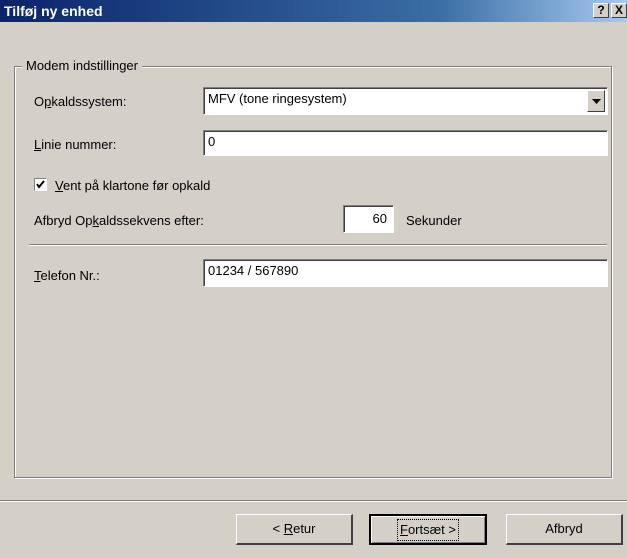 Image resolution: width=627 pixels, height=558 pixels. Describe the element at coordinates (313, 501) in the screenshot. I see `bottom-separator` at that location.